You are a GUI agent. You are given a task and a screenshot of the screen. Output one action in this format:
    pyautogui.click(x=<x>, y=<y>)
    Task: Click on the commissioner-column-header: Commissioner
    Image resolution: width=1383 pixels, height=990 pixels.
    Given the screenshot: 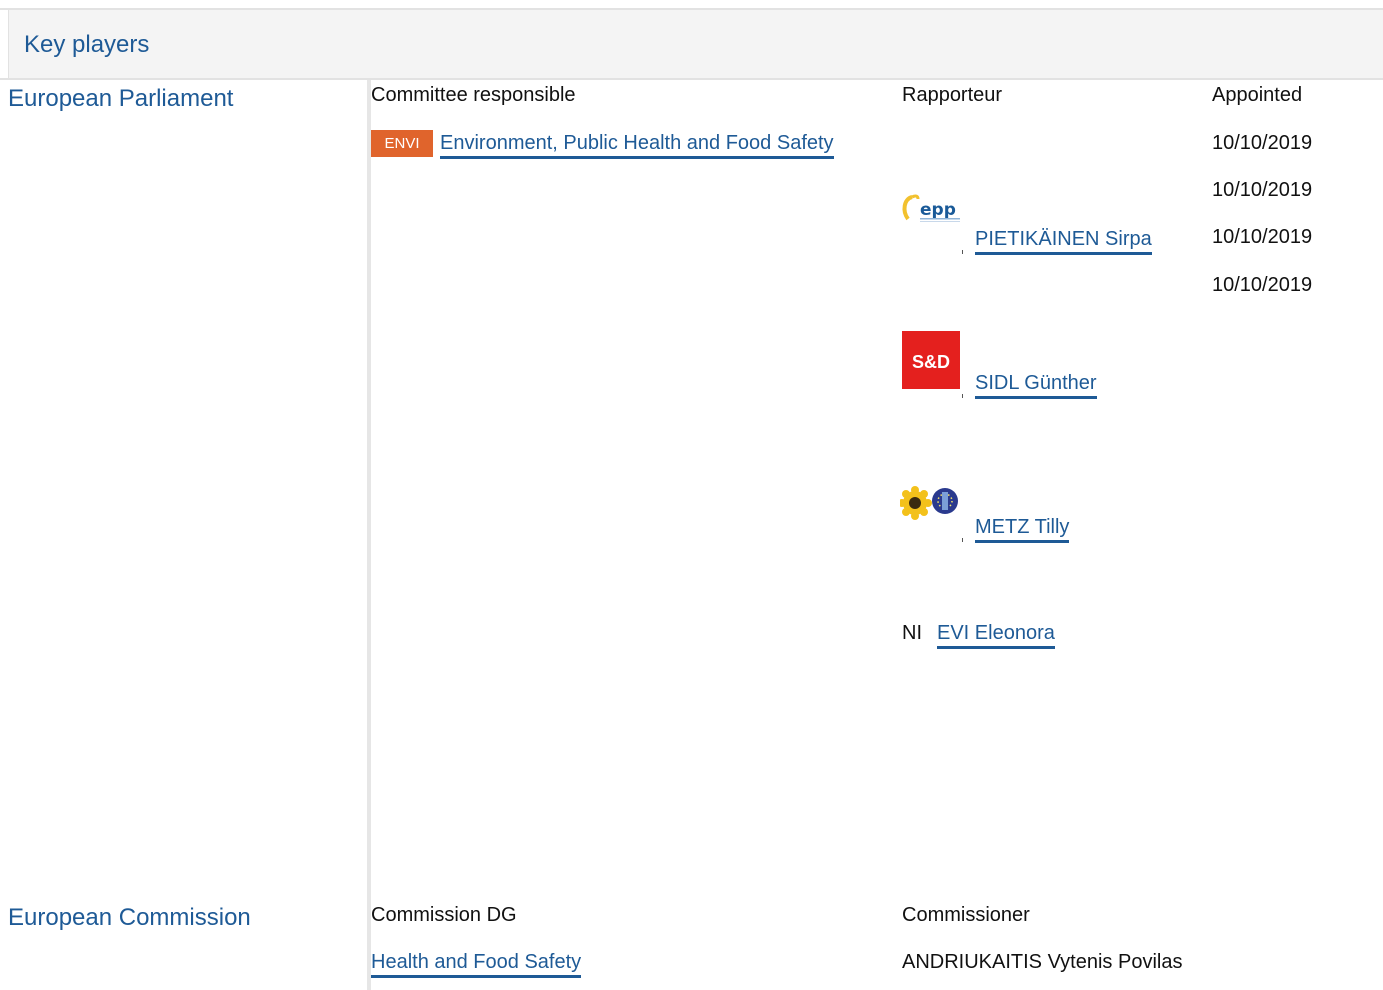 What is the action you would take?
    pyautogui.click(x=966, y=915)
    